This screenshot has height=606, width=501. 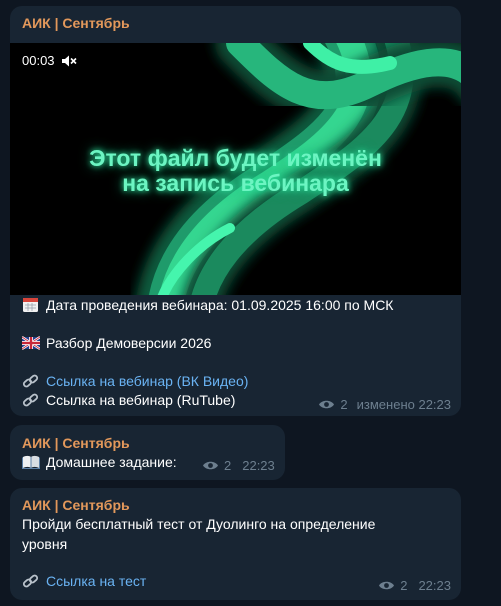 What do you see at coordinates (140, 400) in the screenshot?
I see `webinar-link-rutube: Ссылка на вебинар (RuTube)` at bounding box center [140, 400].